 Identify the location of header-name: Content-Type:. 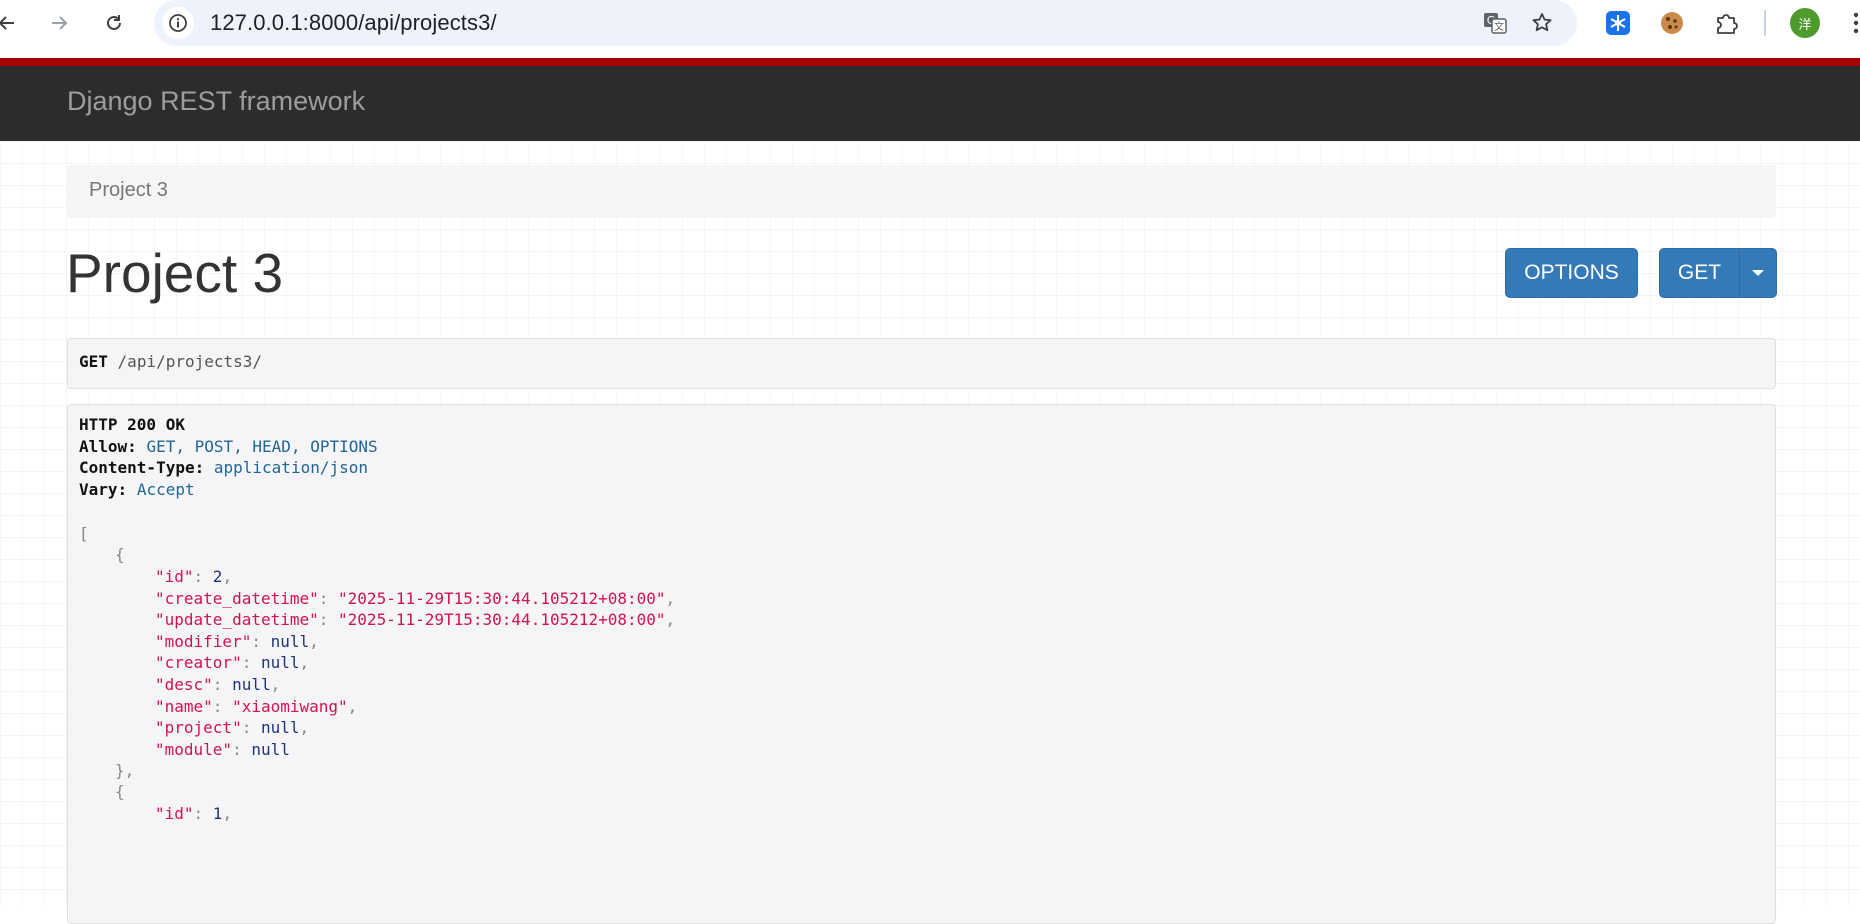
(142, 467).